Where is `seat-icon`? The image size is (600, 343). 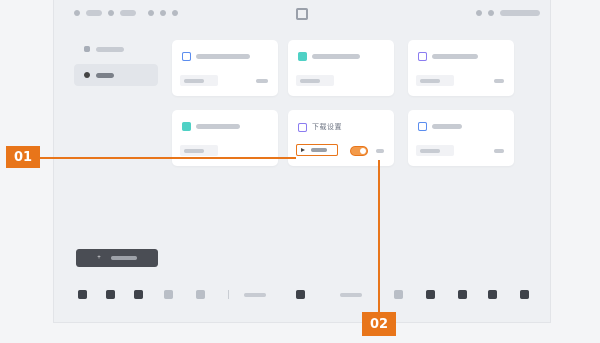
seat-icon is located at coordinates (168, 294).